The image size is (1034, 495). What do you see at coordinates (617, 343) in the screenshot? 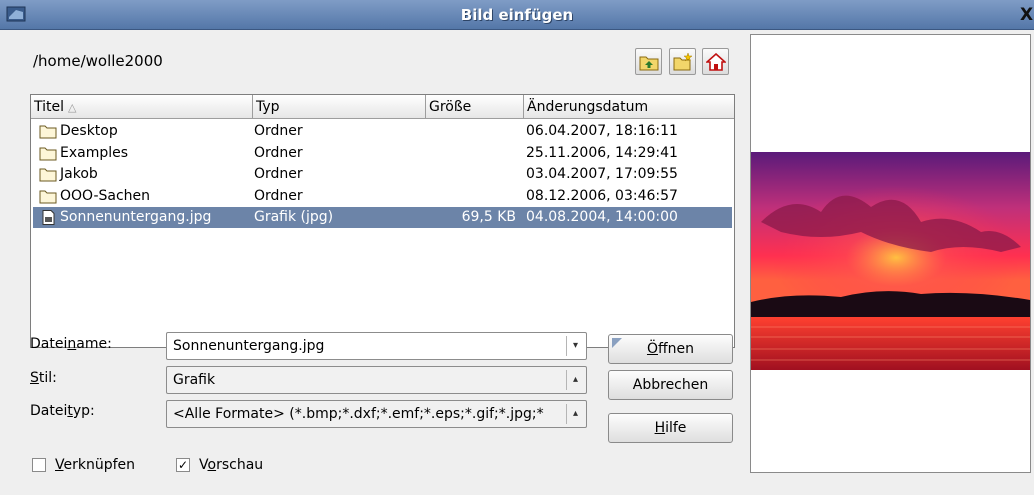
I see `default-button-indicator` at bounding box center [617, 343].